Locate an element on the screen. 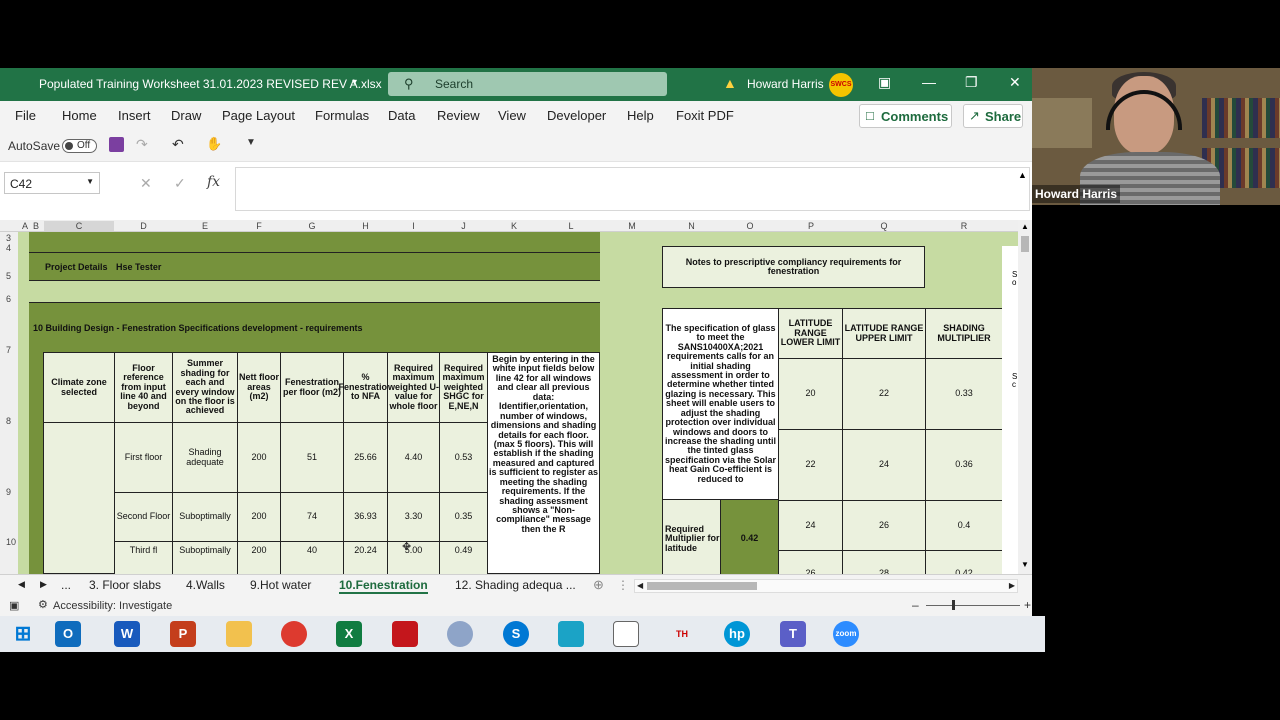 This screenshot has width=1280, height=720. scroll-right-icon: ▶ is located at coordinates (1012, 585).